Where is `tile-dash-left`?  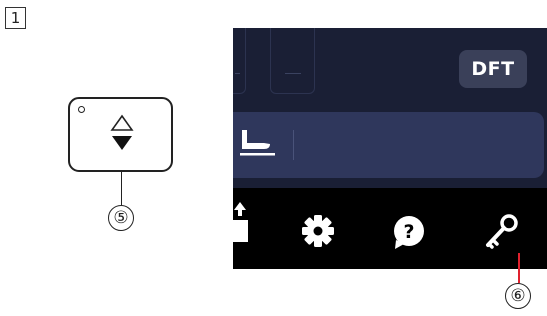
tile-dash-left is located at coordinates (237, 73).